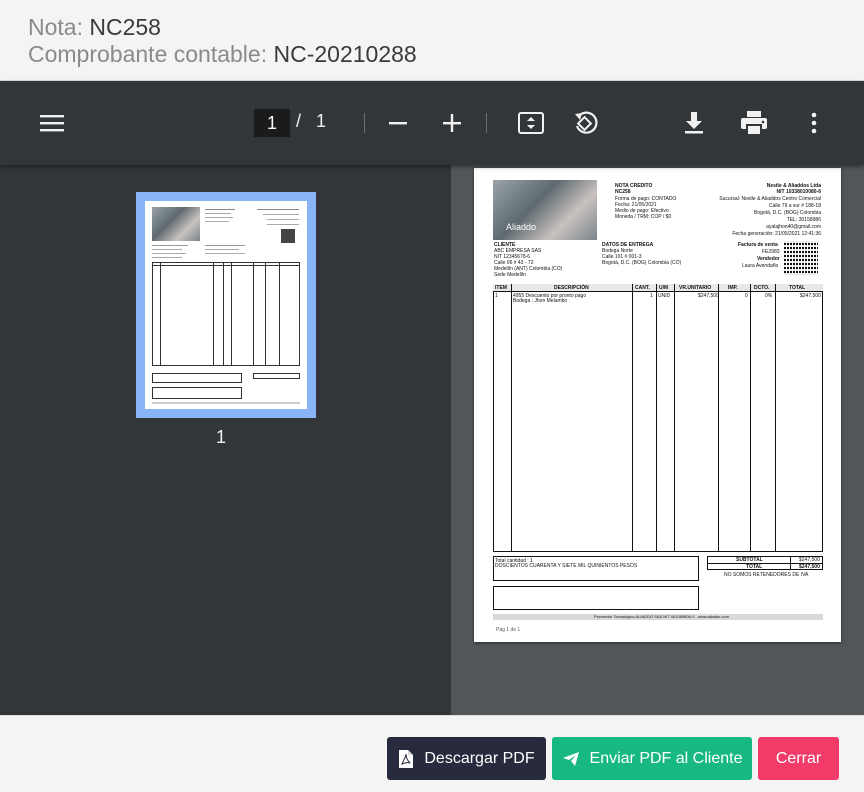 The height and width of the screenshot is (792, 864). I want to click on vendedor-value: Laura Avendaño, so click(760, 266).